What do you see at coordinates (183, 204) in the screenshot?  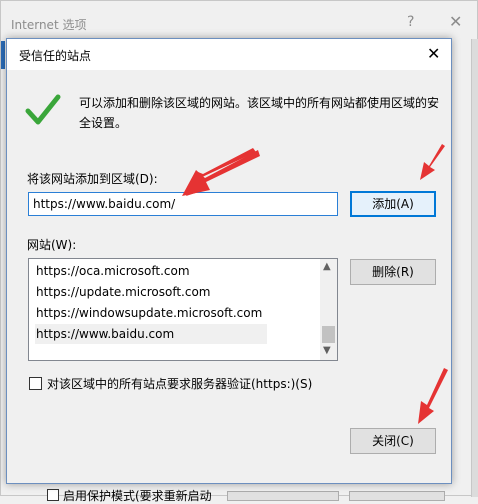 I see `site-url-input` at bounding box center [183, 204].